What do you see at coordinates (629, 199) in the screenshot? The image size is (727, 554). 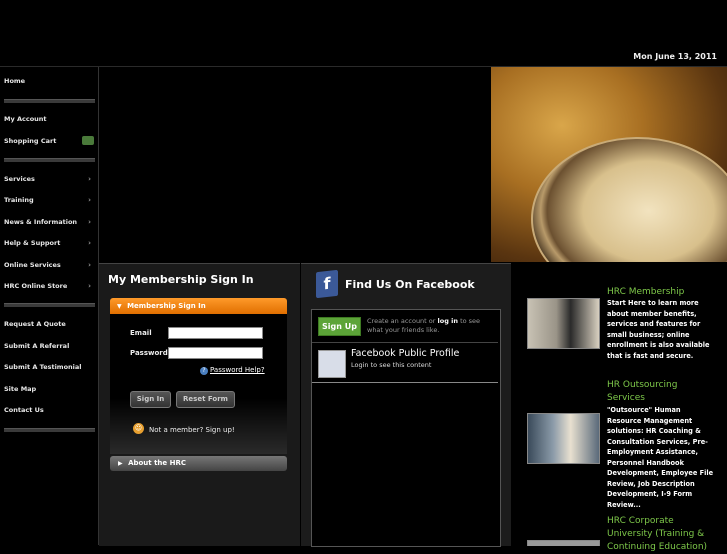 I see `compass-icon` at bounding box center [629, 199].